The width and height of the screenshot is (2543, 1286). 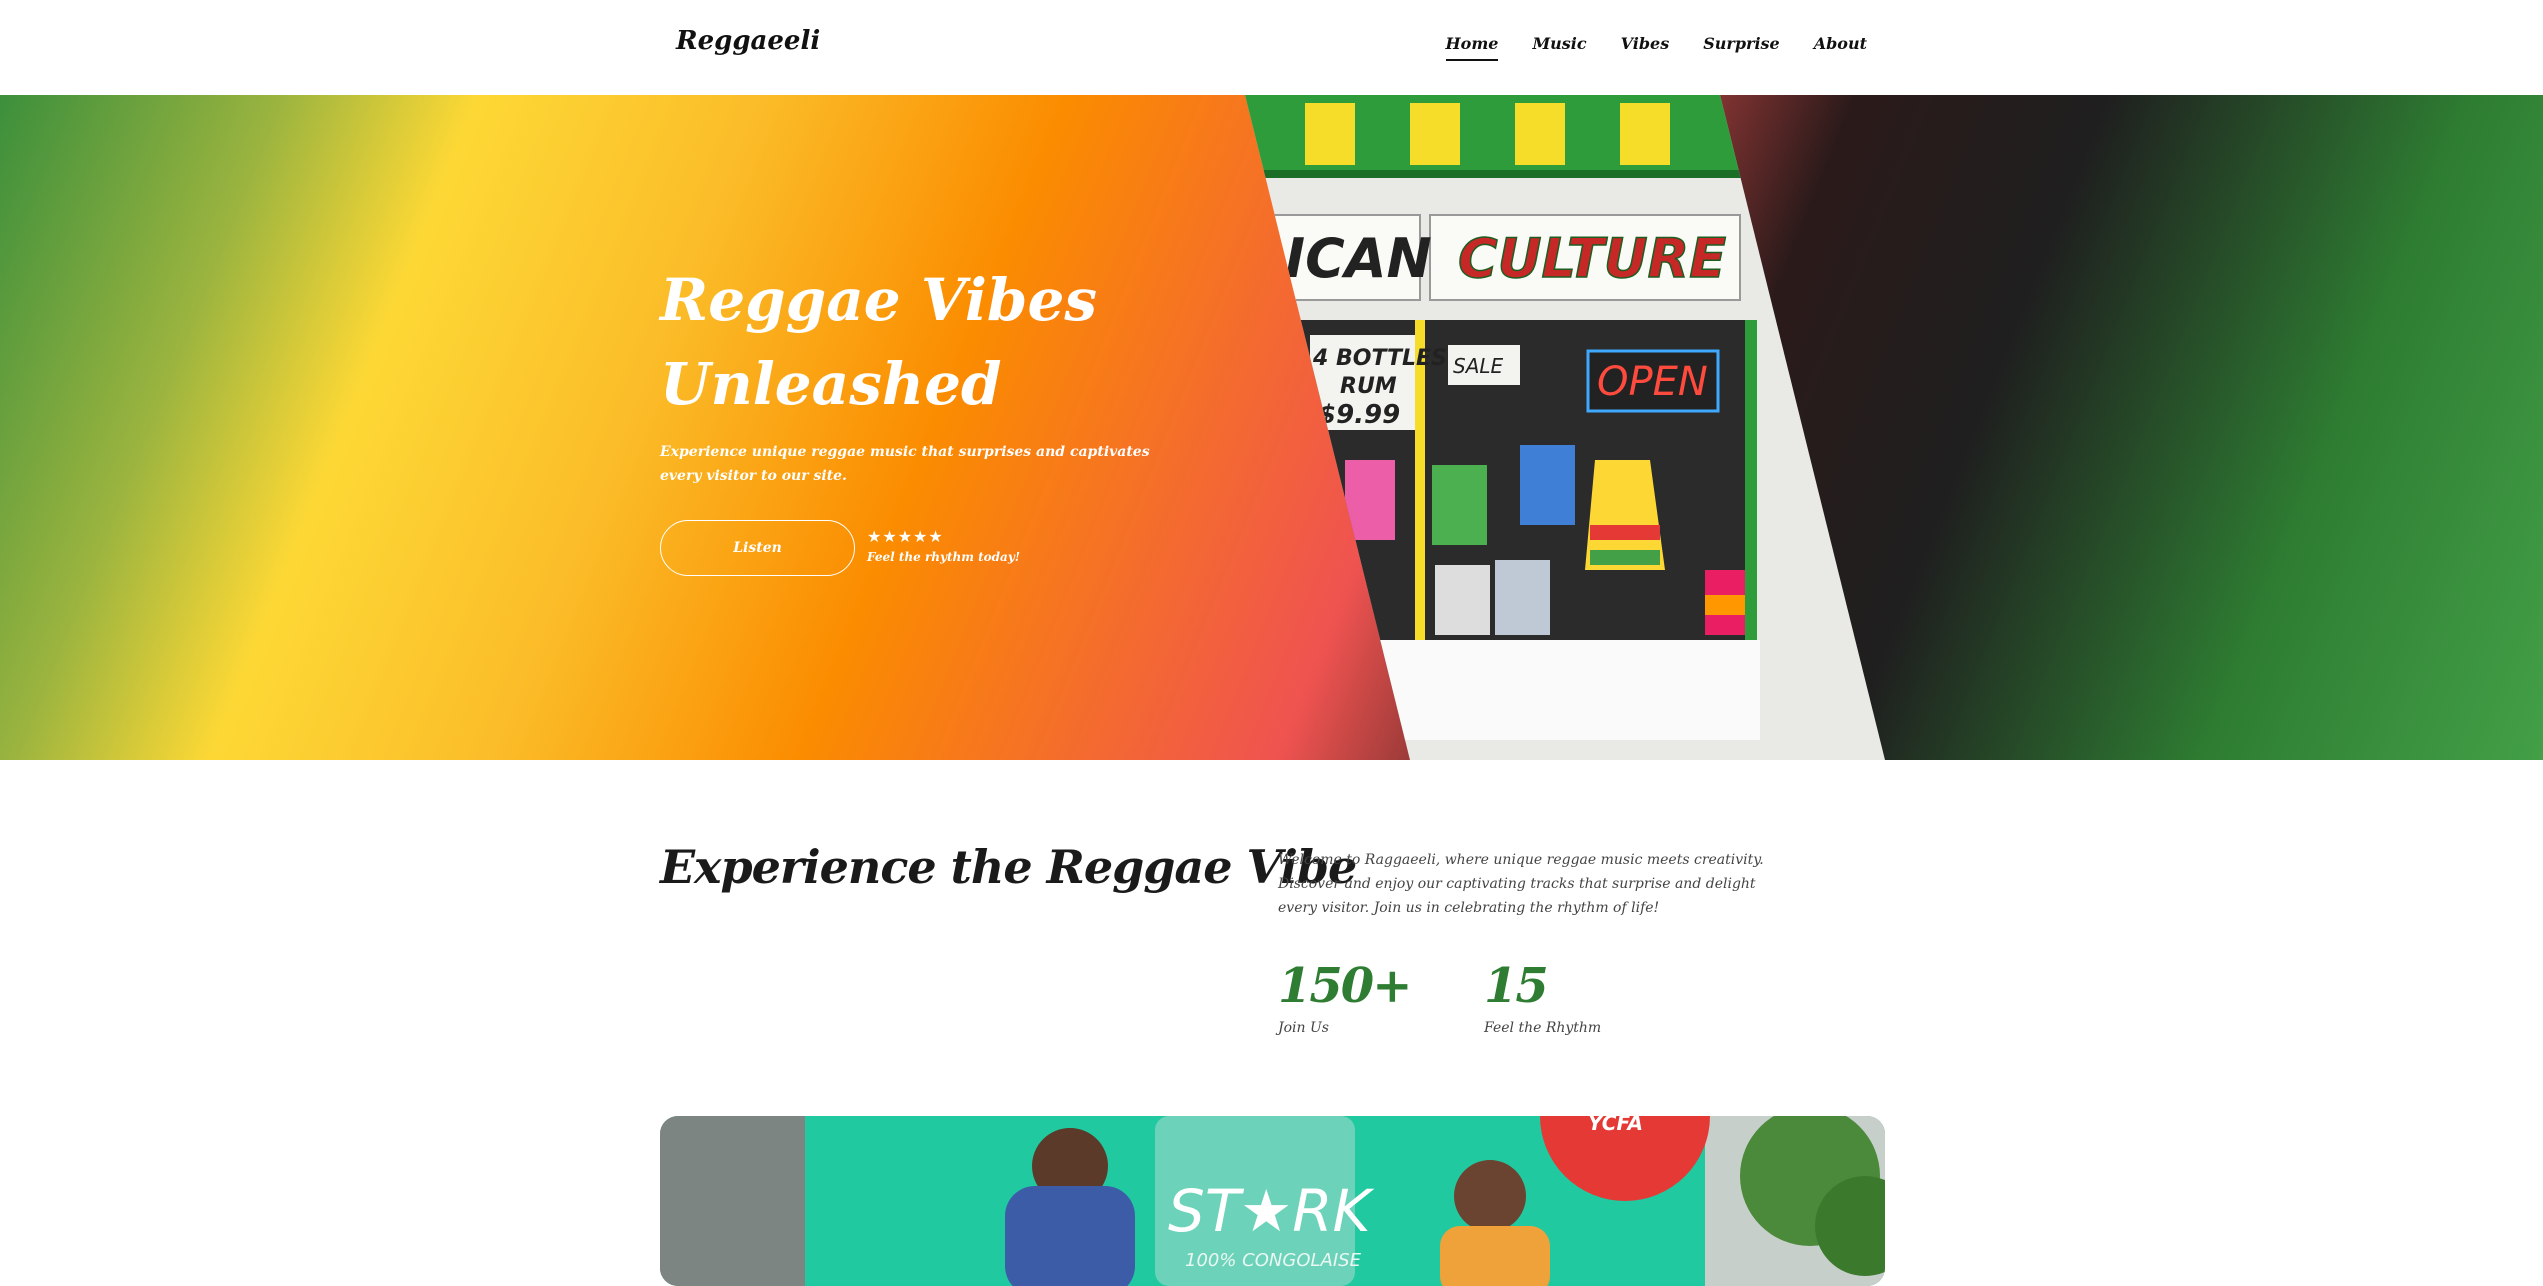 I want to click on stat-join-us: 150+ Join Us, so click(x=1345, y=997).